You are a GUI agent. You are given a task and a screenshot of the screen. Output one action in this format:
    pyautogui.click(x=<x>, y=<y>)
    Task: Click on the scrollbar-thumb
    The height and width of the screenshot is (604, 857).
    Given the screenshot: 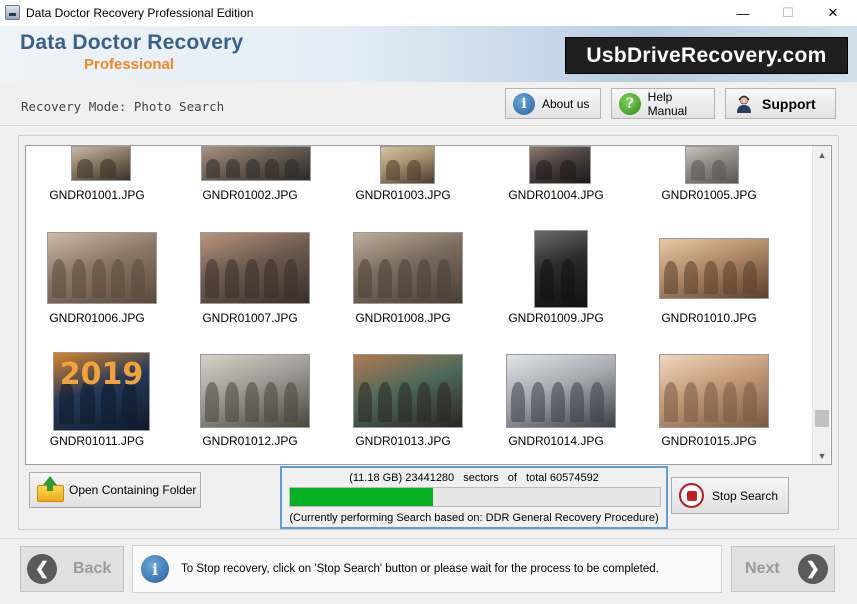 What is the action you would take?
    pyautogui.click(x=822, y=418)
    